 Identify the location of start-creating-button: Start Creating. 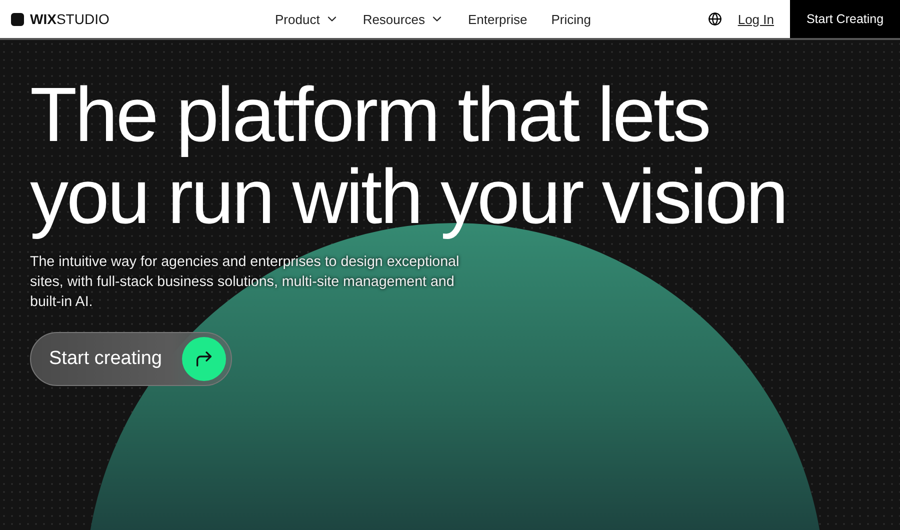
(845, 19).